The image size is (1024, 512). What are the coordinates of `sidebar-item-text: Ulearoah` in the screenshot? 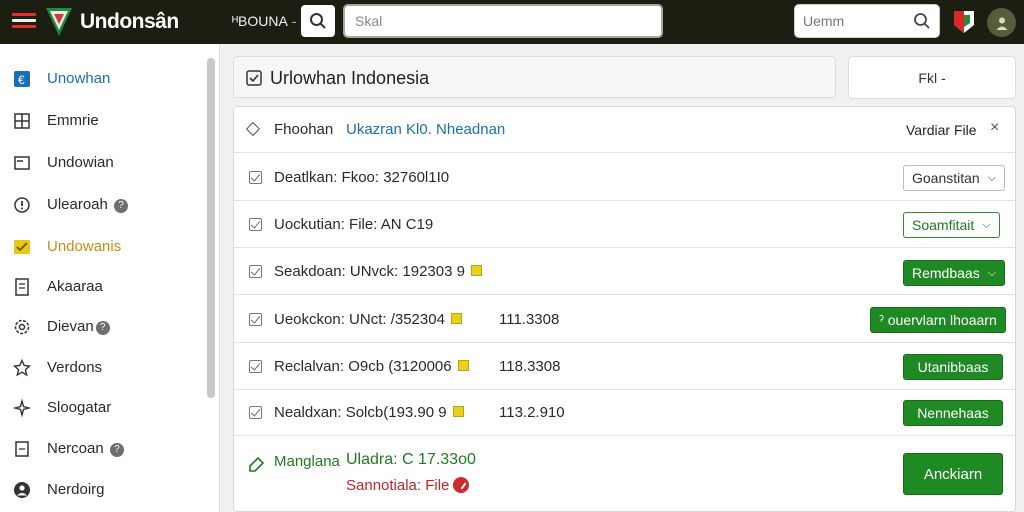 It's located at (77, 204).